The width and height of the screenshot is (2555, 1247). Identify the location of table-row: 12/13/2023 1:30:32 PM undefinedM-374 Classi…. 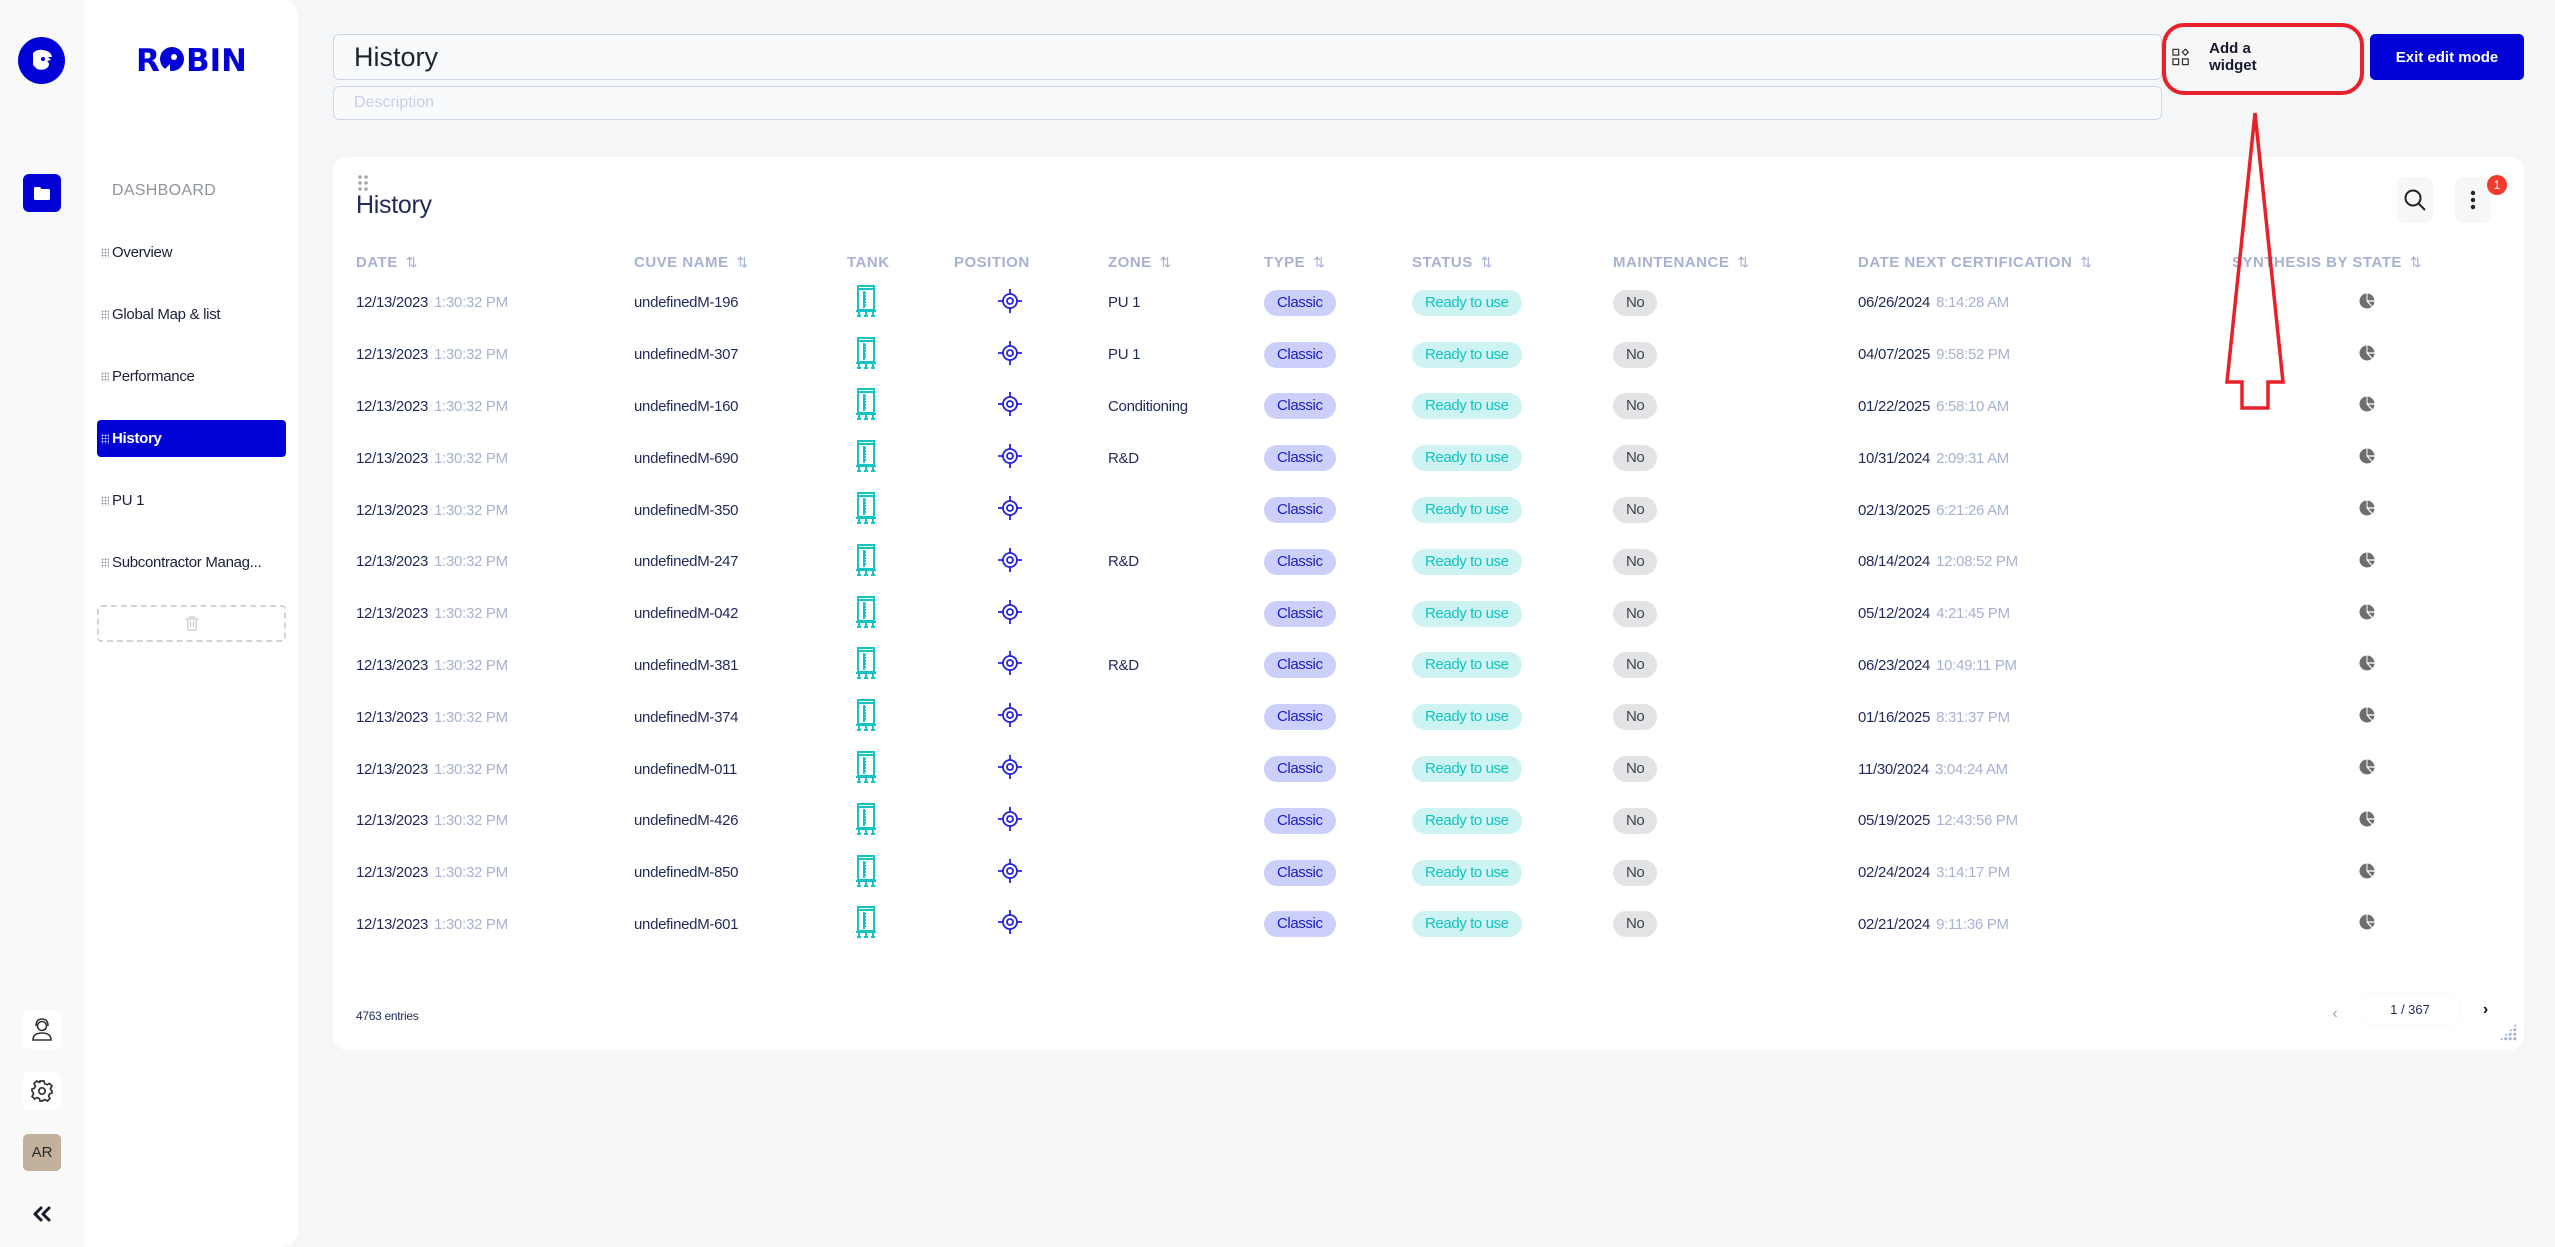
(1426, 717).